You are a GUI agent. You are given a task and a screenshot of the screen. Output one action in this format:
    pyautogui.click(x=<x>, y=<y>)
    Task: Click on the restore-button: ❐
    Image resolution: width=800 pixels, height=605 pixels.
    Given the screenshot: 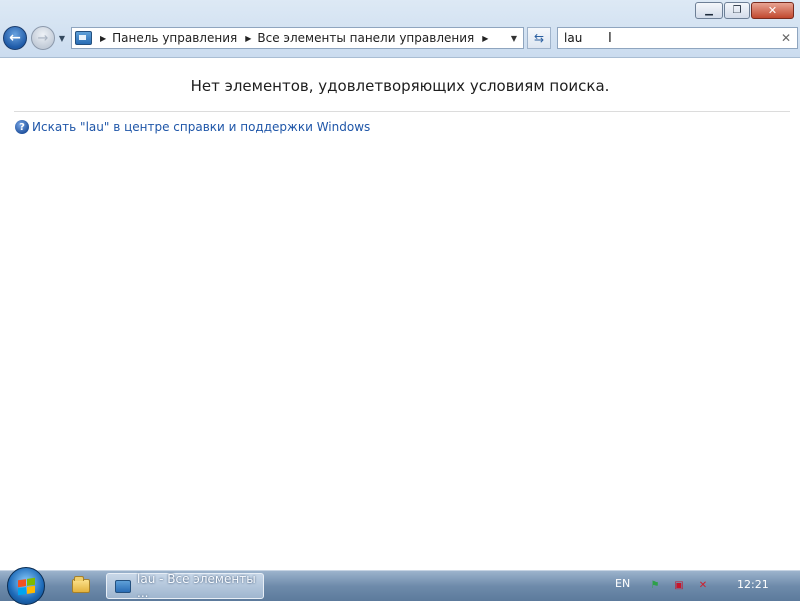 What is the action you would take?
    pyautogui.click(x=737, y=10)
    